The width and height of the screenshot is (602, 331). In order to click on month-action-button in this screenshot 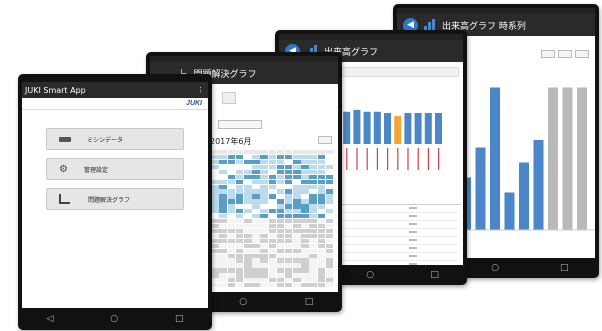, I will do `click(325, 140)`.